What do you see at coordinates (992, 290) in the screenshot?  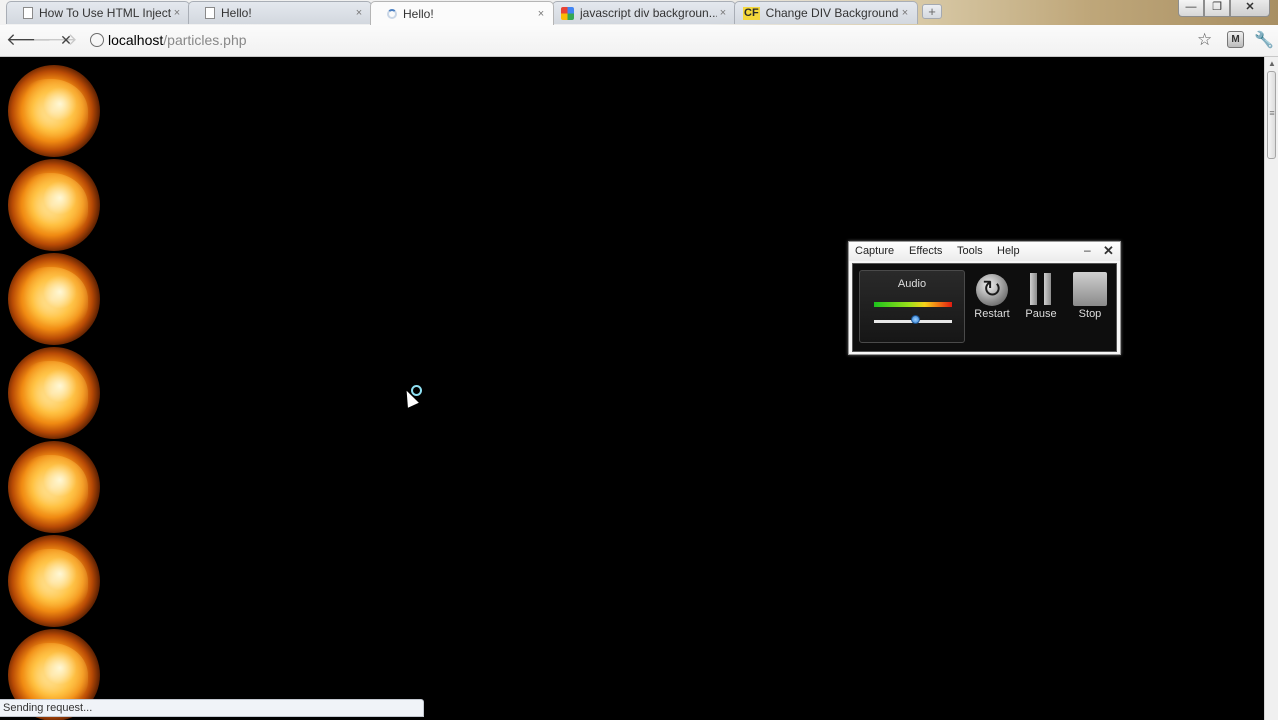 I see `restart-icon` at bounding box center [992, 290].